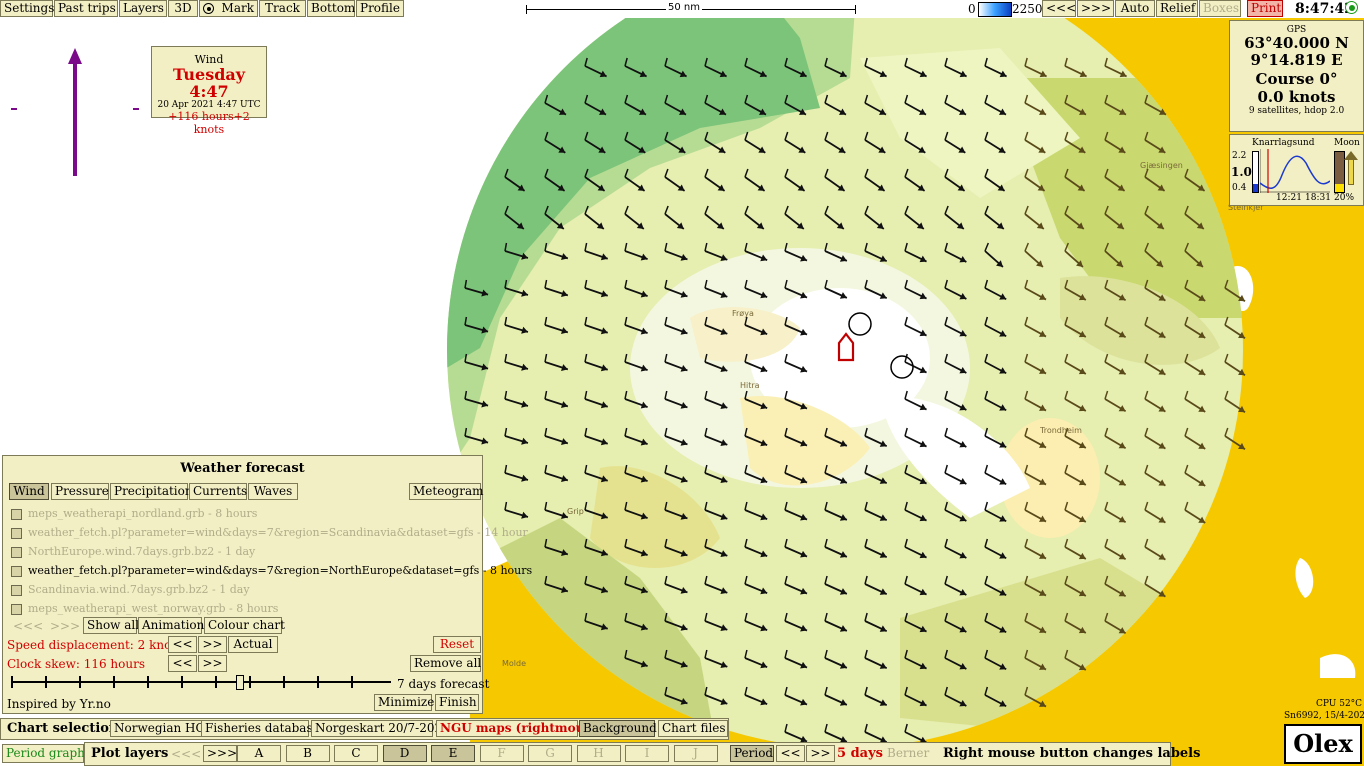 This screenshot has height=766, width=1364. I want to click on fisheries-database-button: Fisheries database, so click(260, 728).